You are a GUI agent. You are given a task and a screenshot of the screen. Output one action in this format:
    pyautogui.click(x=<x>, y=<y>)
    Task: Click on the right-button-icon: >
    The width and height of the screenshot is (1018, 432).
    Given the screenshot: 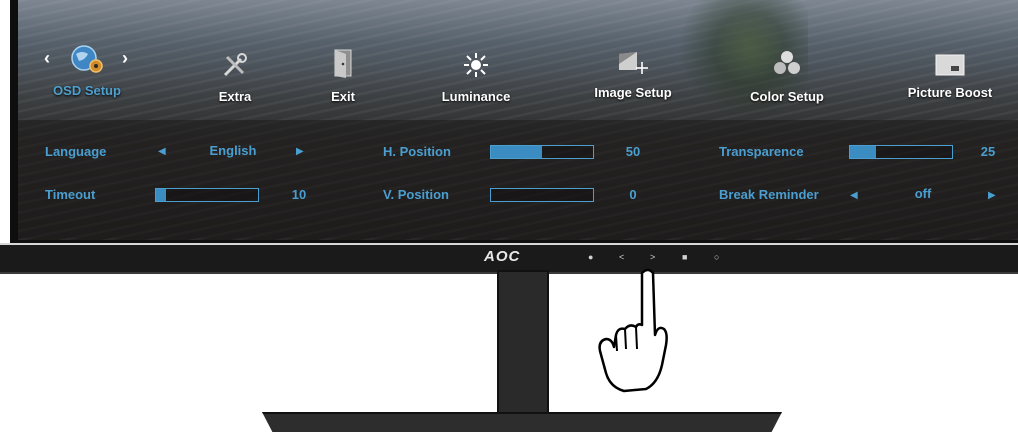 What is the action you would take?
    pyautogui.click(x=652, y=257)
    